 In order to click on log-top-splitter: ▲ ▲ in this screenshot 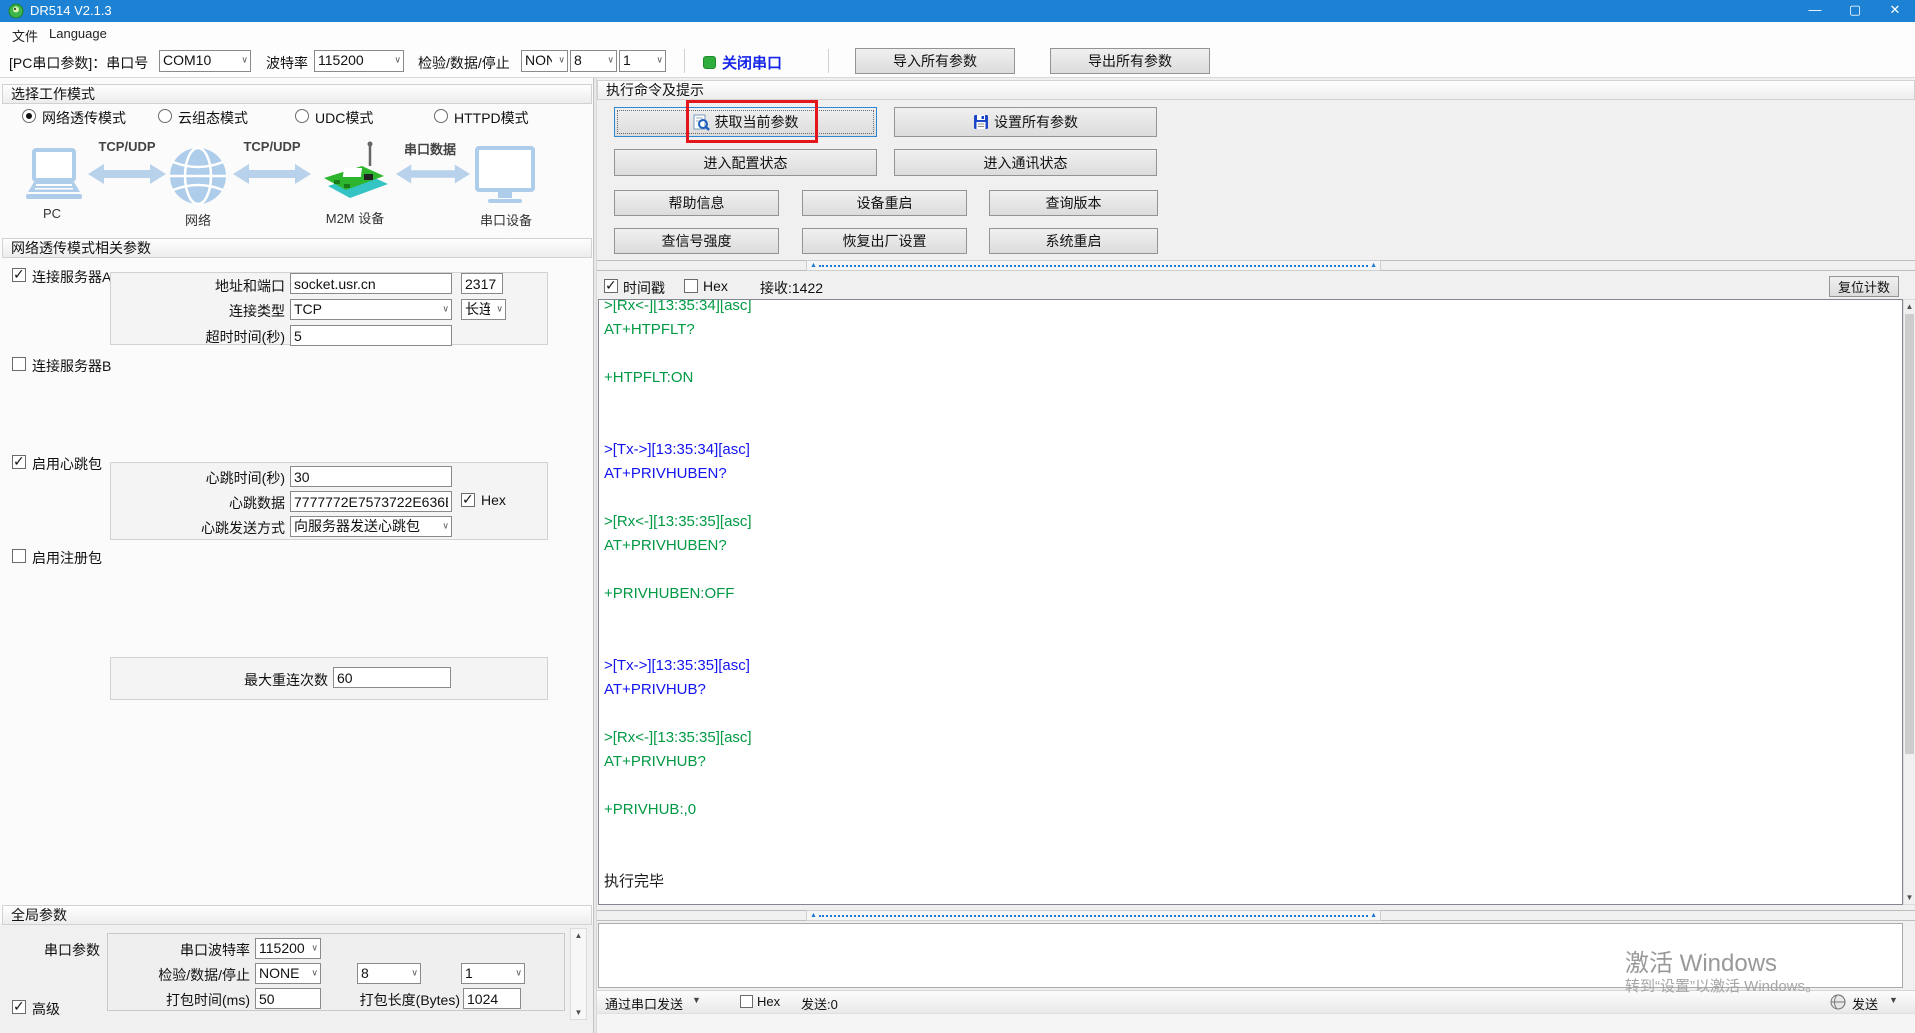, I will do `click(1256, 265)`.